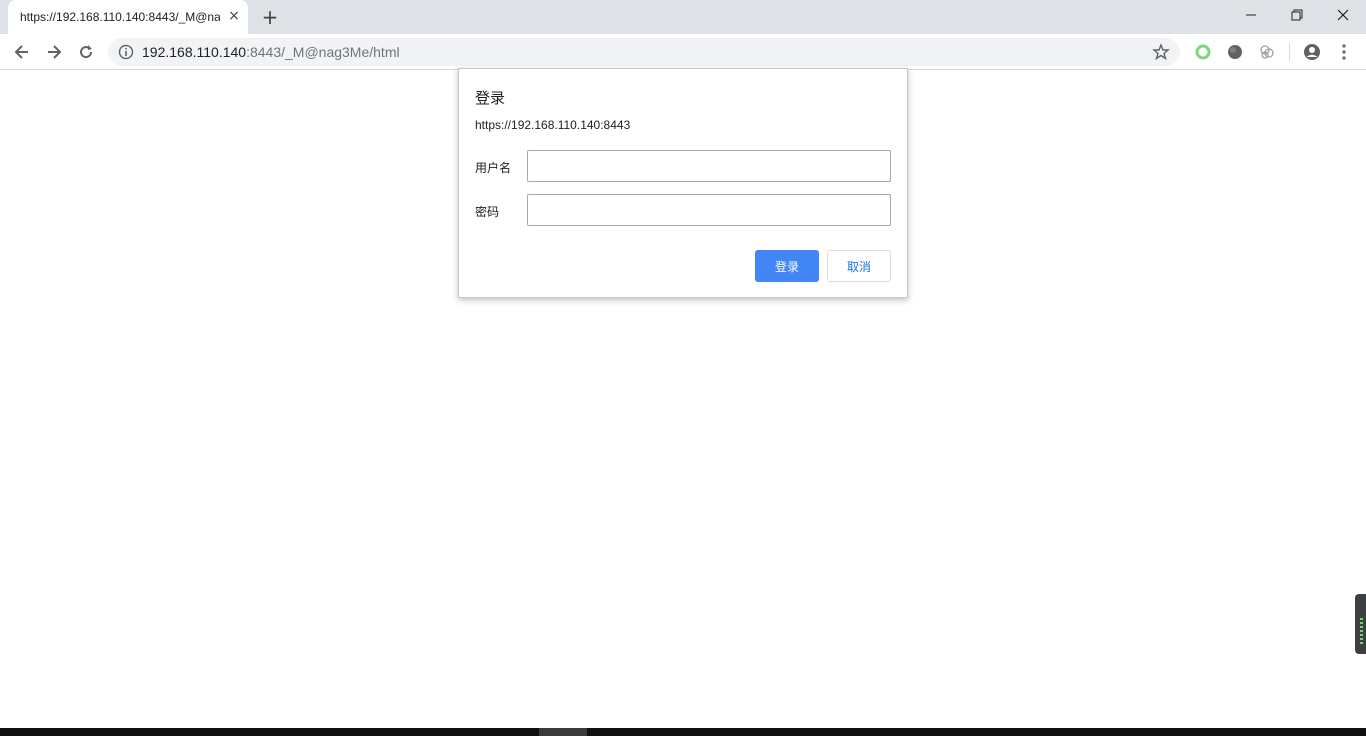  Describe the element at coordinates (270, 17) in the screenshot. I see `new-tab-button: +` at that location.